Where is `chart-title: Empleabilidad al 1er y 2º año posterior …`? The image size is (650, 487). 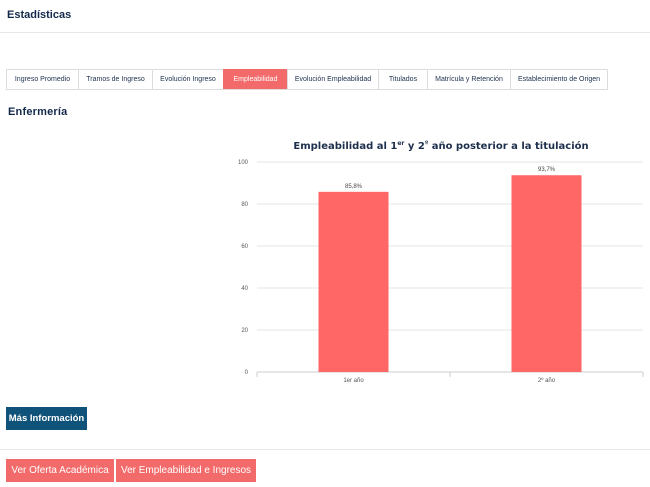 chart-title: Empleabilidad al 1er y 2º año posterior … is located at coordinates (440, 146).